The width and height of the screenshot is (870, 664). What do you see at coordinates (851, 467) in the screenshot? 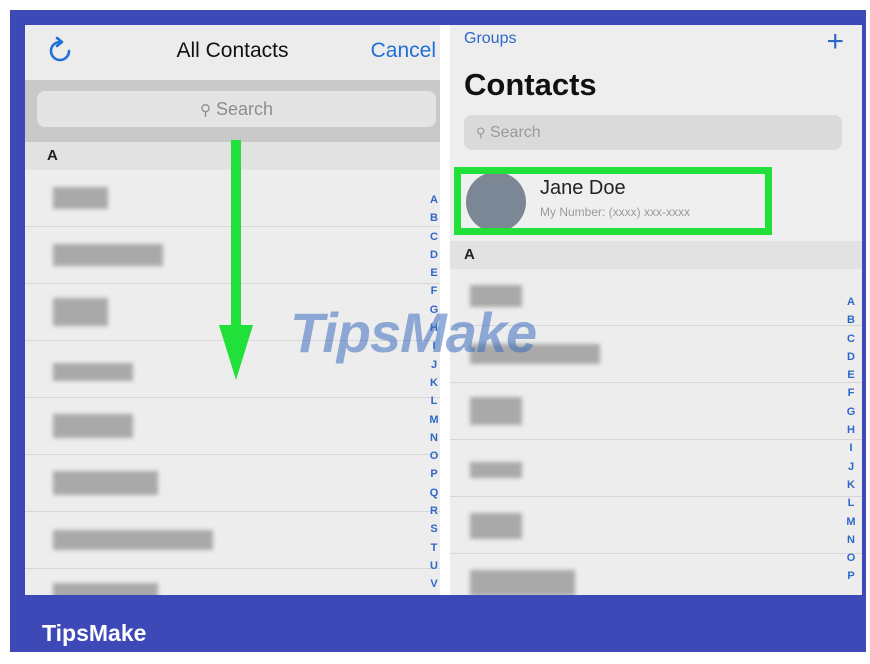
I see `index-letter: J` at bounding box center [851, 467].